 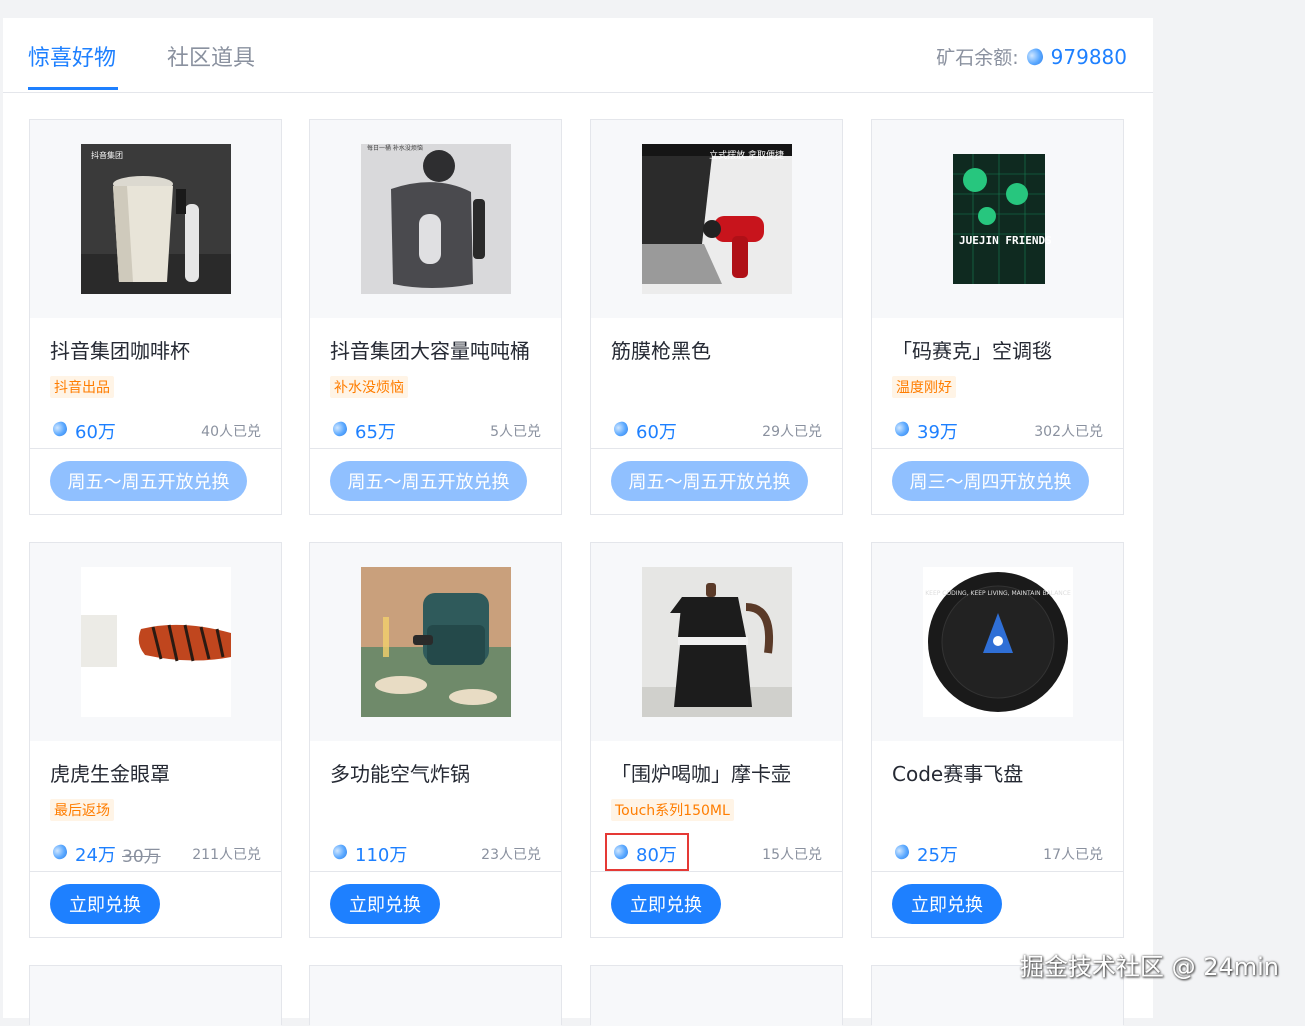 What do you see at coordinates (990, 481) in the screenshot?
I see `exchange-button: 周三～周四开放兑换` at bounding box center [990, 481].